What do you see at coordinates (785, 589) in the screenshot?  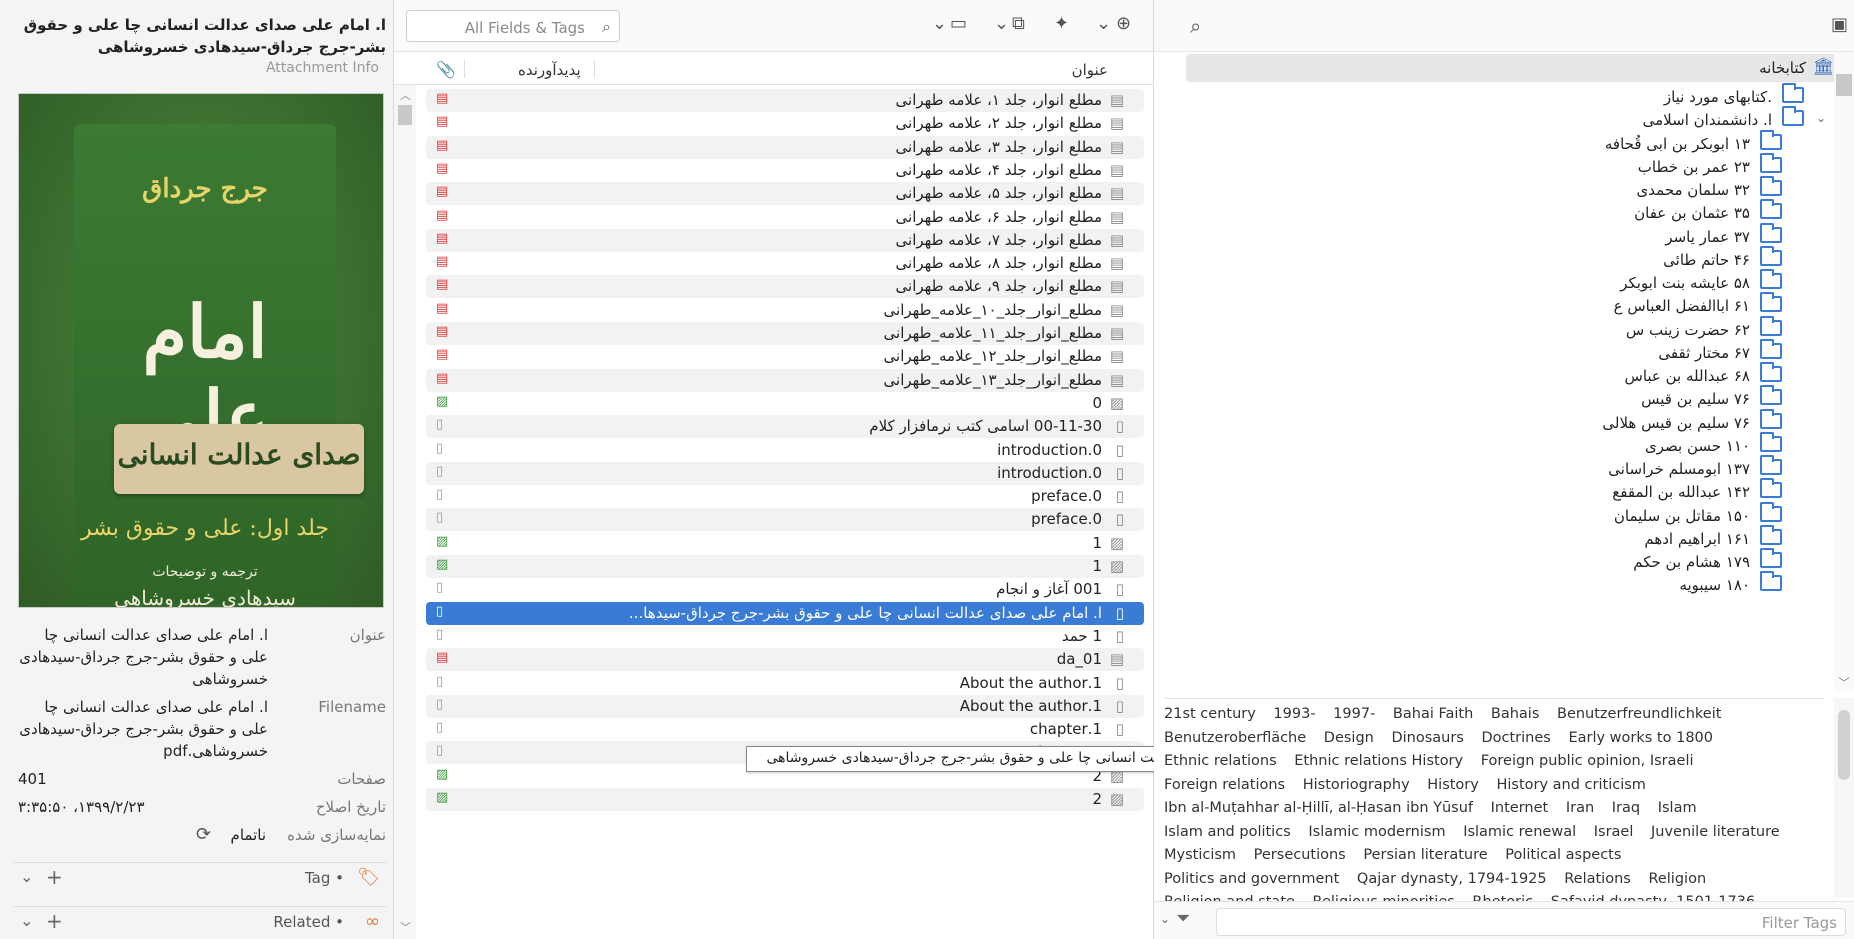 I see `item-row: 001 آغاز و انجام ▯ ▯` at bounding box center [785, 589].